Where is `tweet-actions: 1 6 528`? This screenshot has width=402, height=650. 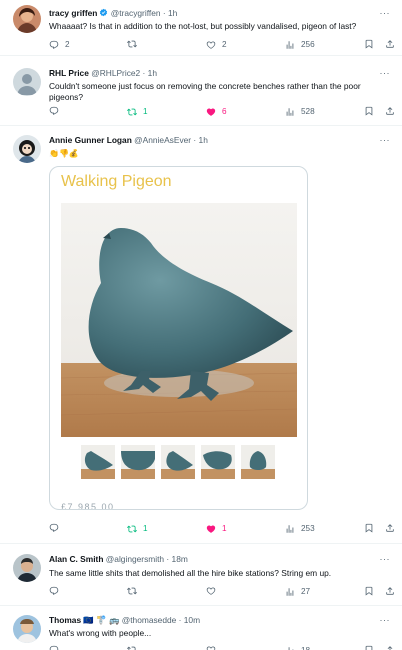
tweet-actions: 1 6 528 is located at coordinates (221, 112).